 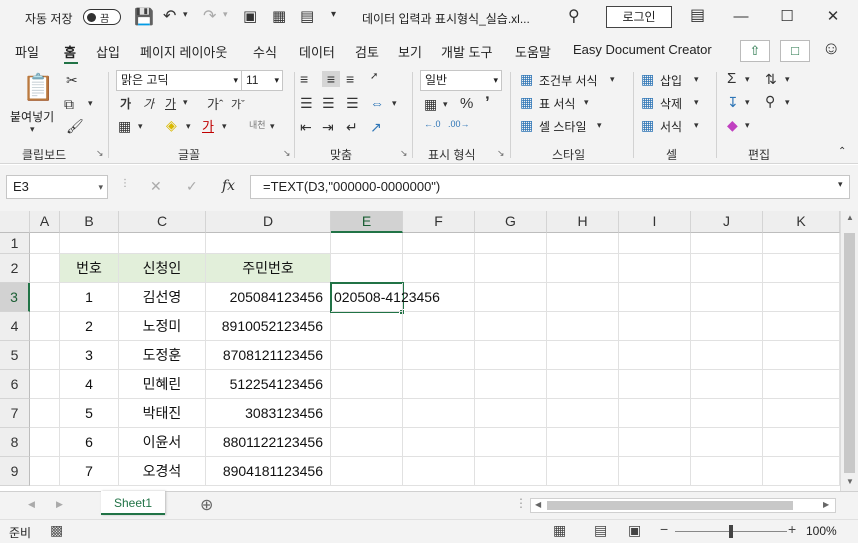 What do you see at coordinates (268, 243) in the screenshot?
I see `cell-d1` at bounding box center [268, 243].